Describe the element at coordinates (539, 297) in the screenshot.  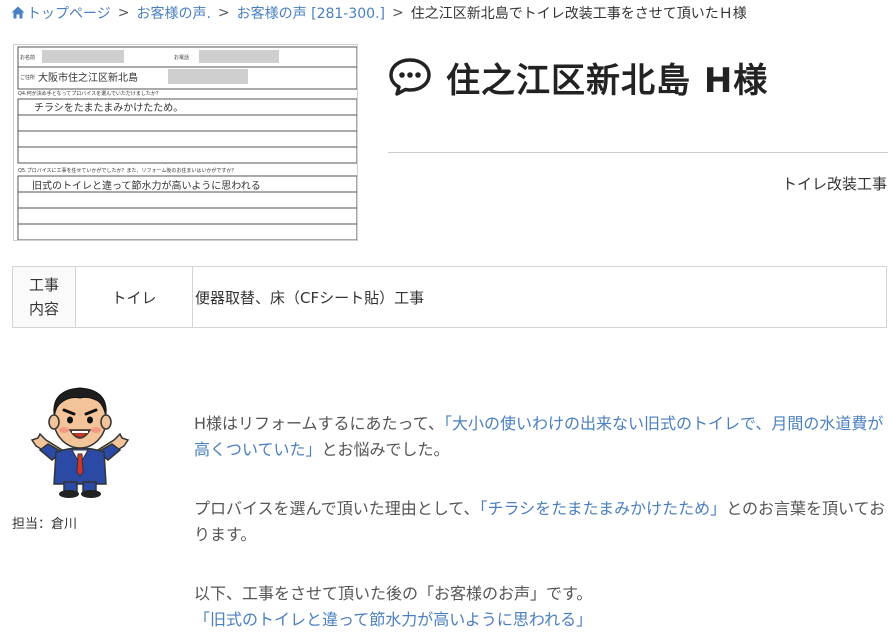
I see `table-description-cell: 便器取替、床（CFシート貼）工事` at that location.